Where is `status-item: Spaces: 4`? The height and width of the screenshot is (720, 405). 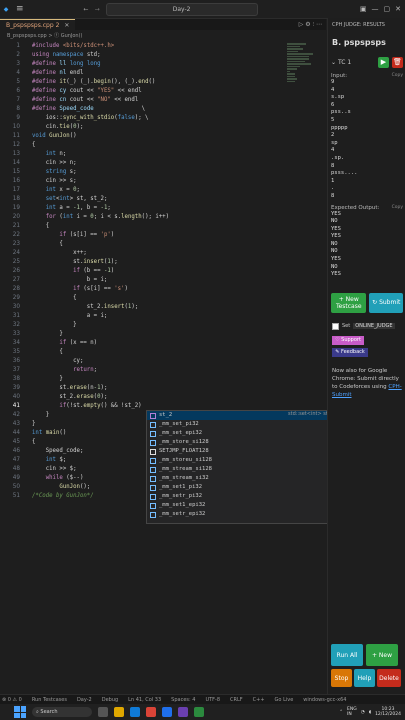 status-item: Spaces: 4 is located at coordinates (183, 700).